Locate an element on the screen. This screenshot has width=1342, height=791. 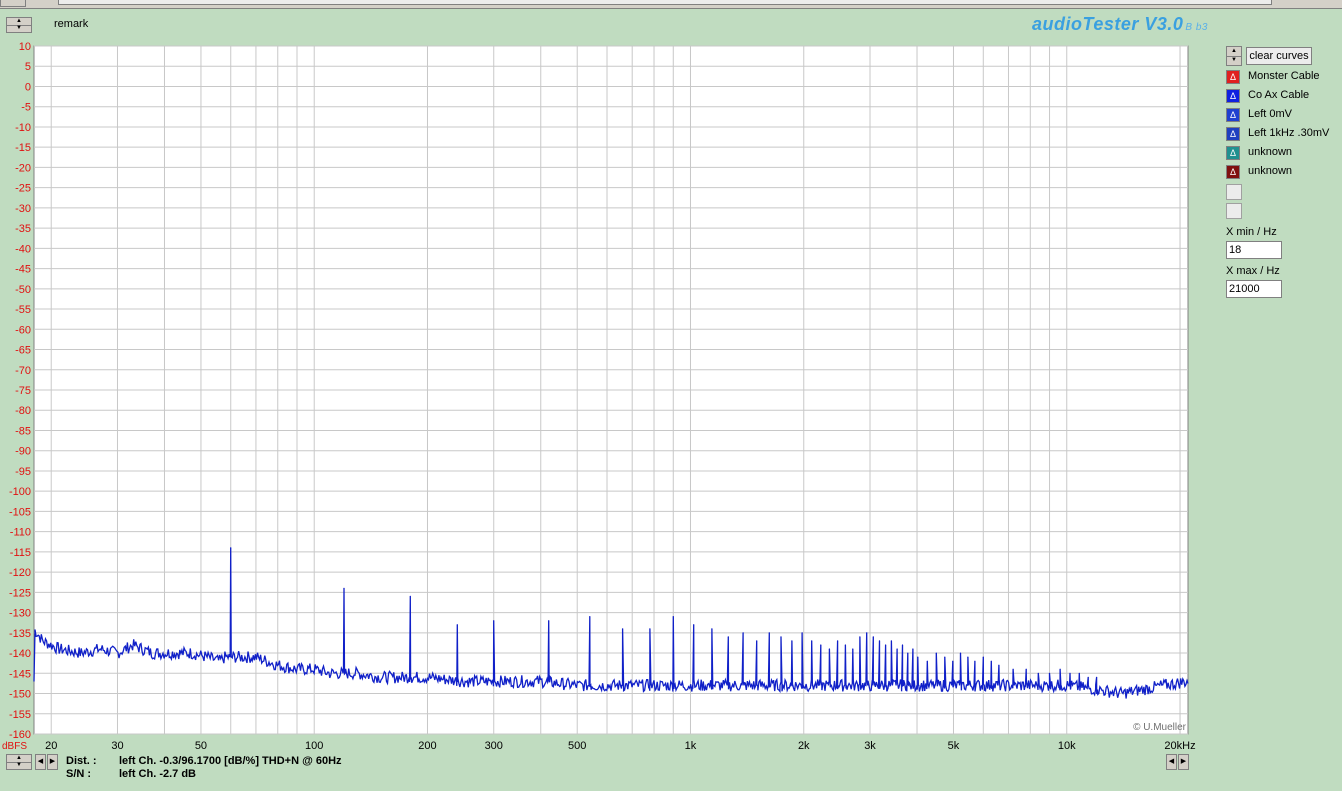
y-tick-label: -70 is located at coordinates (23, 371).